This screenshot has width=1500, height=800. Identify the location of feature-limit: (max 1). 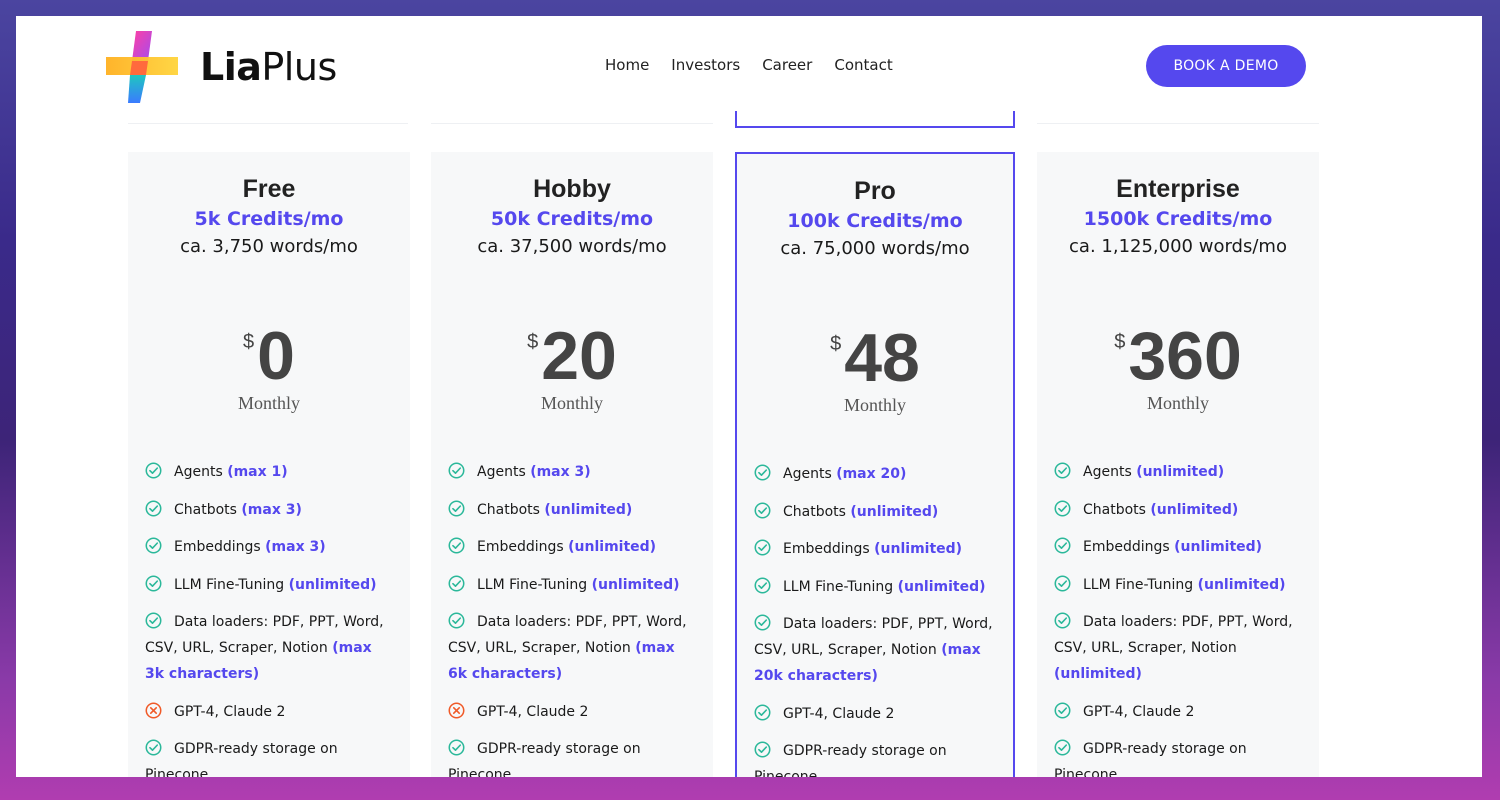
(257, 472).